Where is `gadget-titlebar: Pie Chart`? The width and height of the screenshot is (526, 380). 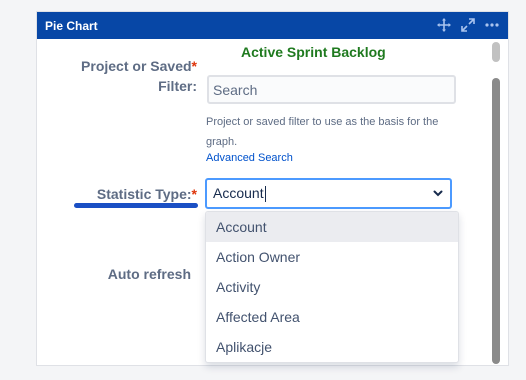
gadget-titlebar: Pie Chart is located at coordinates (272, 25).